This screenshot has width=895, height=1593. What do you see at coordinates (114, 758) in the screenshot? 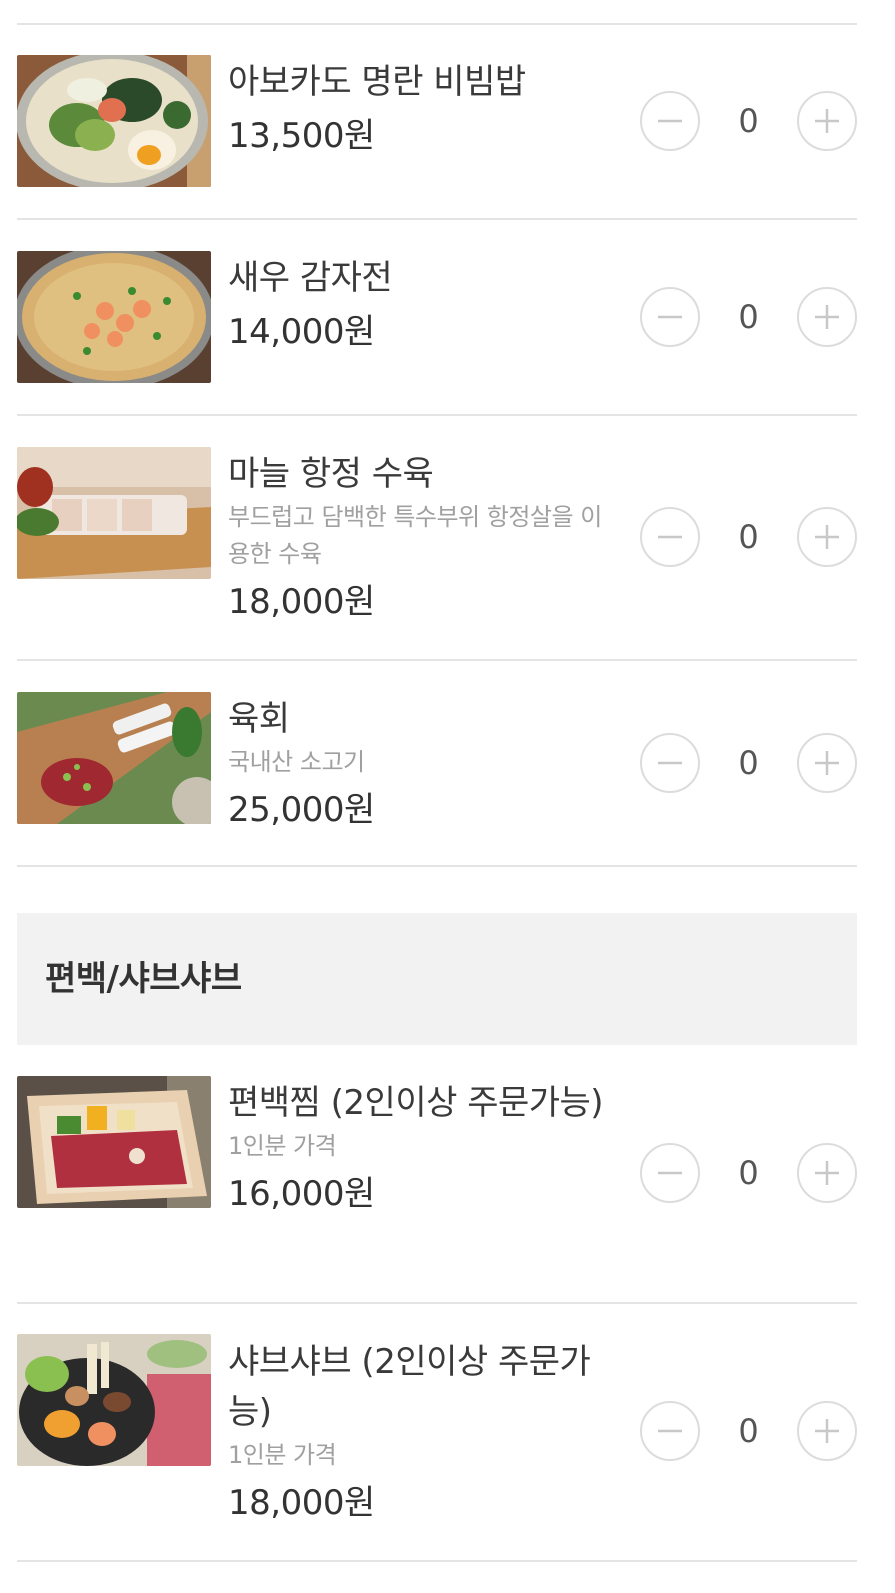
I see `yukhoe-photo` at bounding box center [114, 758].